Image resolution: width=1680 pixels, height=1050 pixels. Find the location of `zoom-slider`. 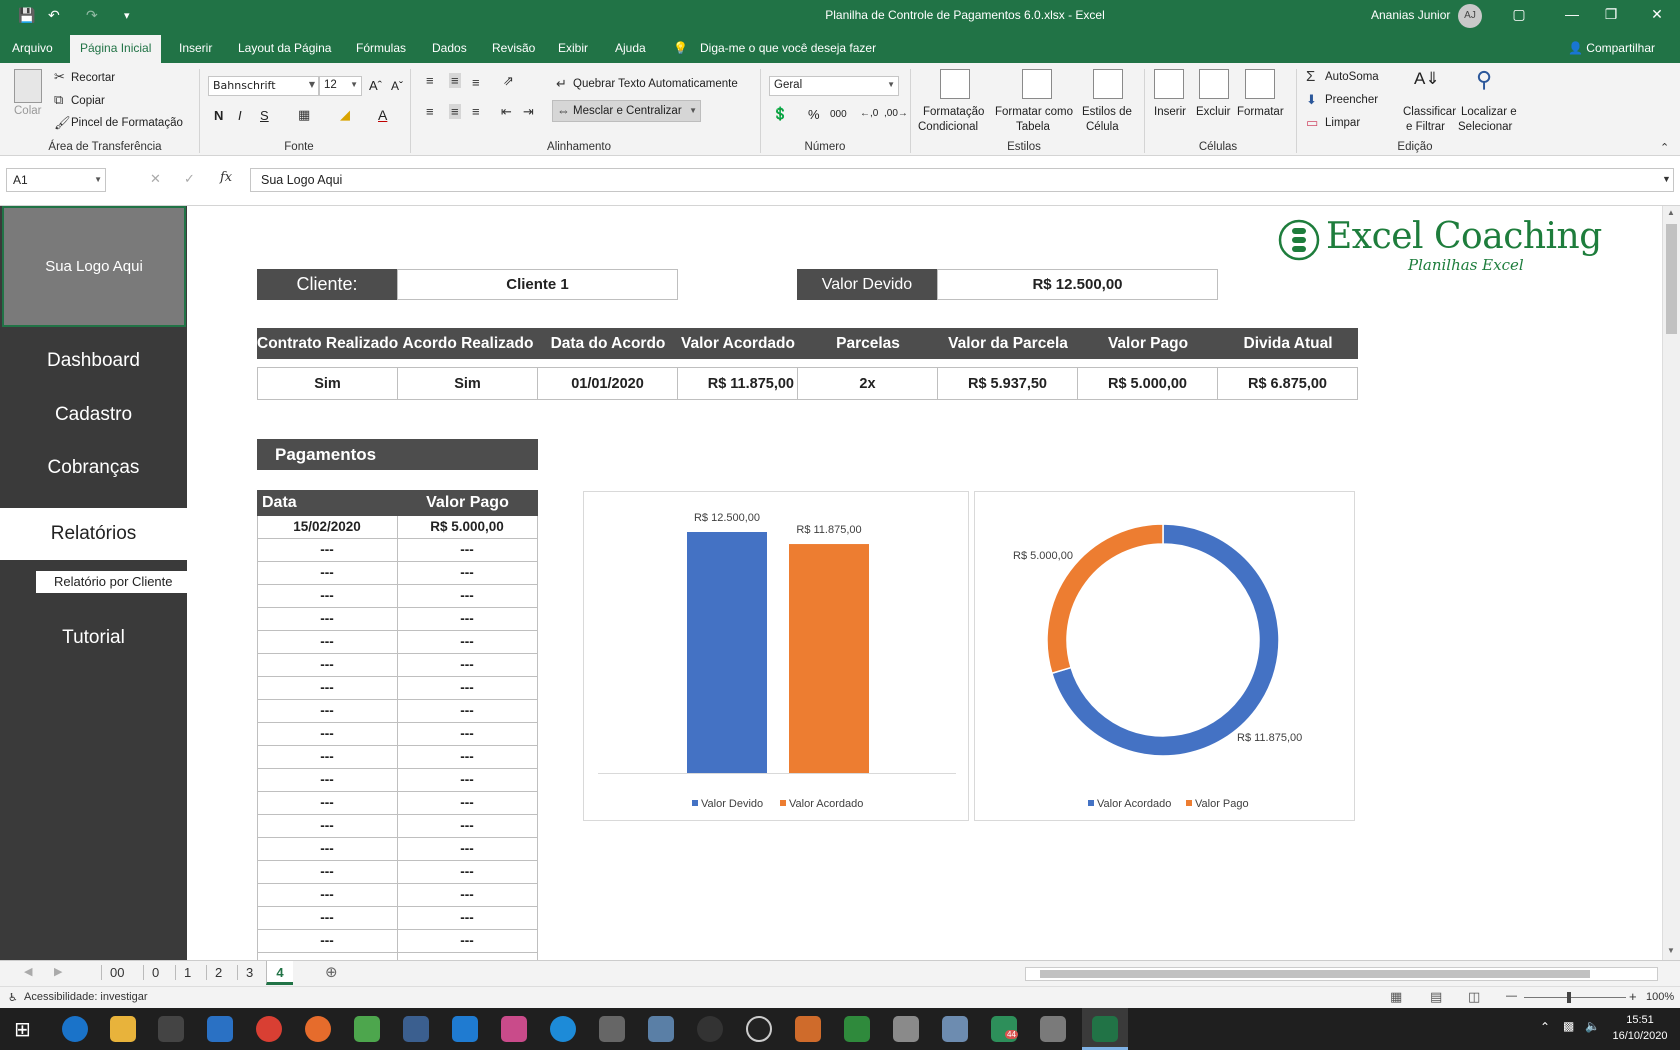

zoom-slider is located at coordinates (1575, 997).